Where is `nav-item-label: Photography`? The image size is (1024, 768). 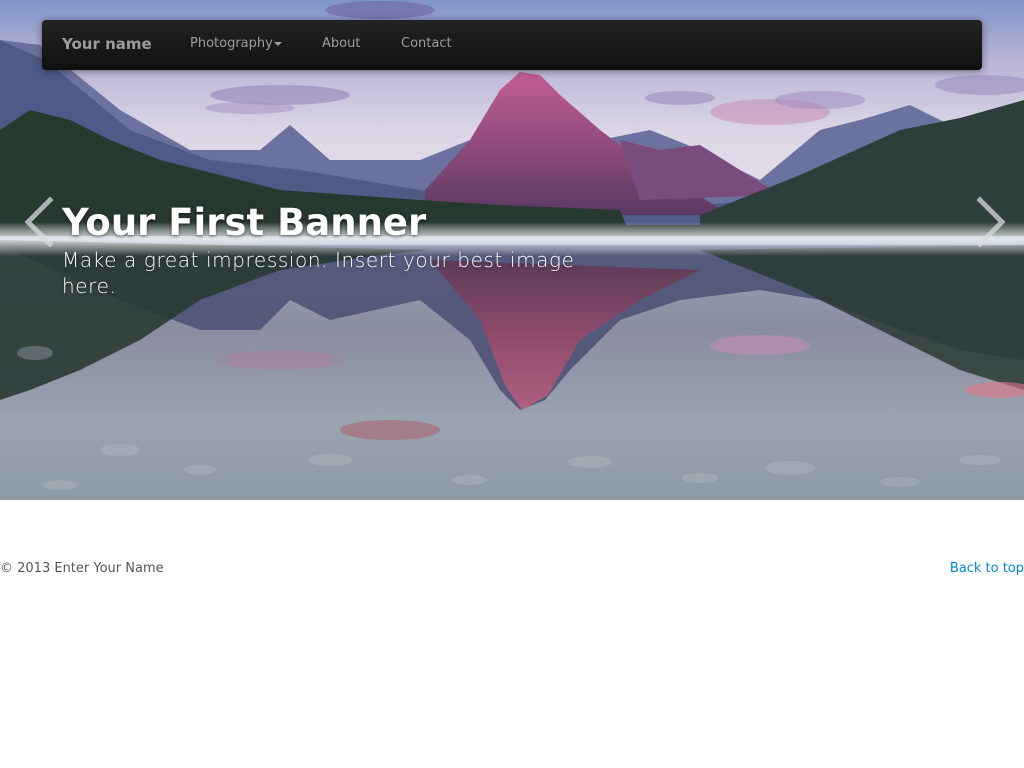 nav-item-label: Photography is located at coordinates (231, 43).